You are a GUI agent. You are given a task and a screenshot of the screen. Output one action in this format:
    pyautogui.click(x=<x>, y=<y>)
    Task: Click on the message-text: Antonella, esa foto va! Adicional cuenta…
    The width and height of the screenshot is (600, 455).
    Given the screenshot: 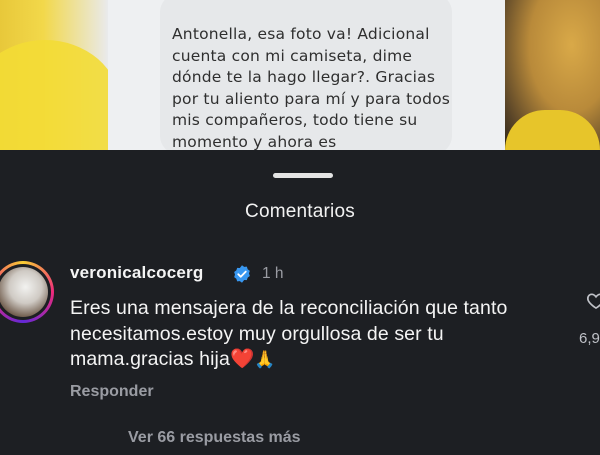 What is the action you would take?
    pyautogui.click(x=311, y=87)
    